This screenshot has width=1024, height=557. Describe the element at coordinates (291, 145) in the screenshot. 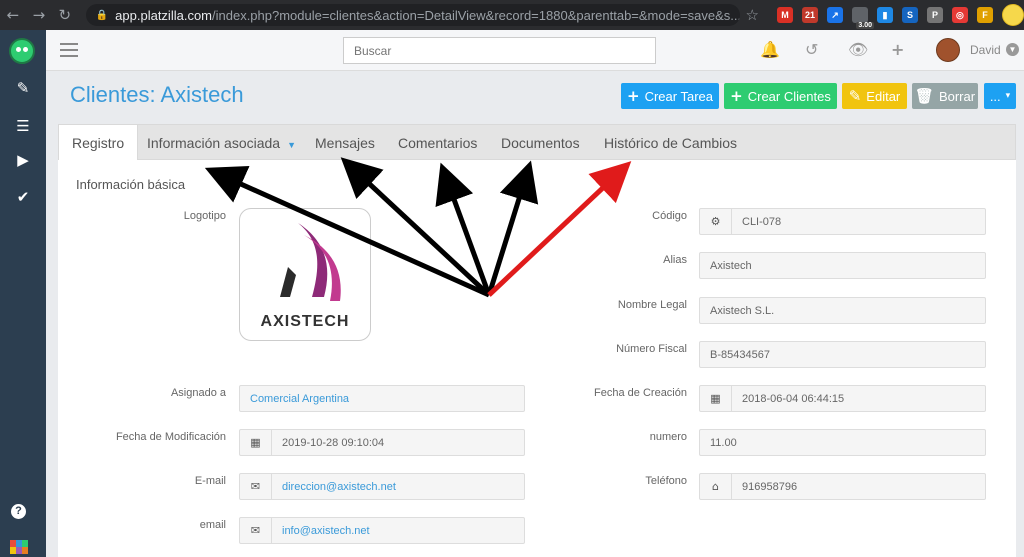

I see `caret-down-icon: ▼` at that location.